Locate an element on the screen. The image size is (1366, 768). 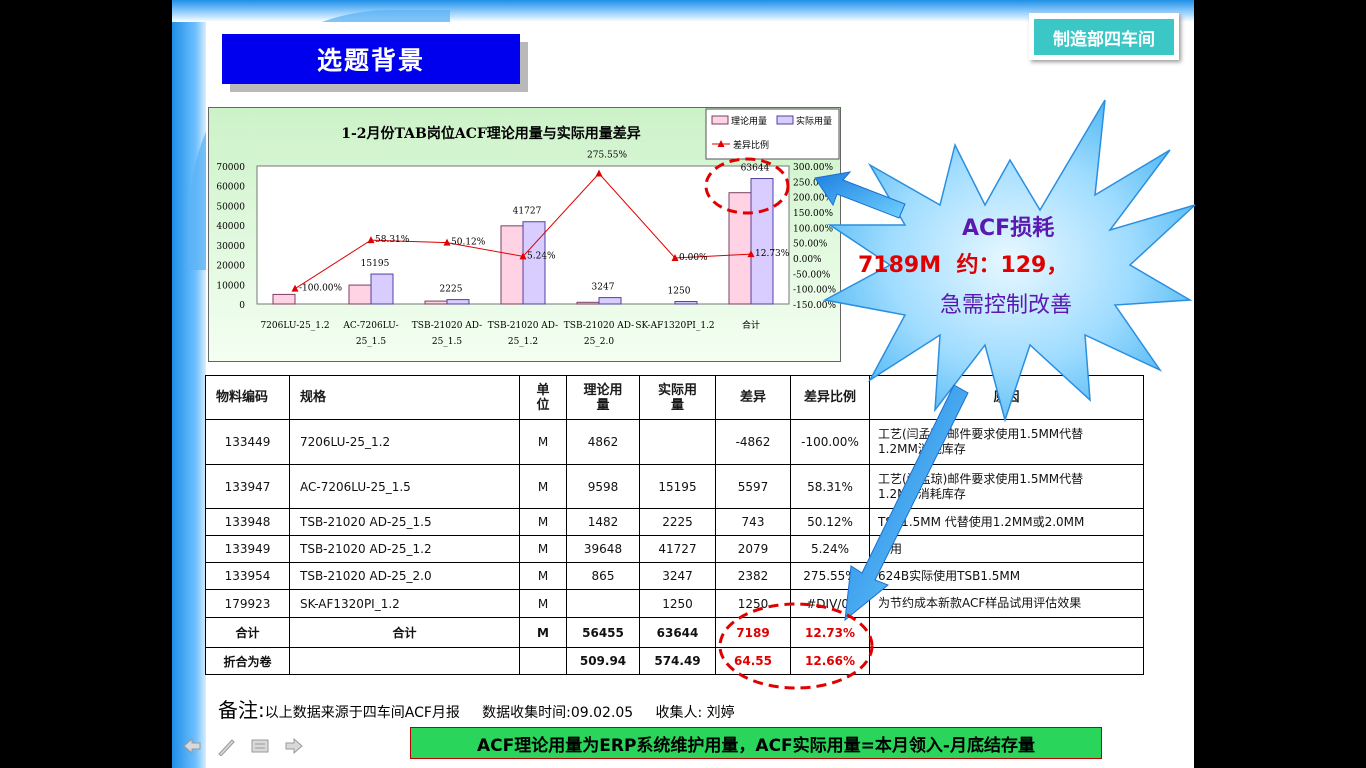
cell-spec: AC-7206LU-25_1.5 is located at coordinates (404, 486).